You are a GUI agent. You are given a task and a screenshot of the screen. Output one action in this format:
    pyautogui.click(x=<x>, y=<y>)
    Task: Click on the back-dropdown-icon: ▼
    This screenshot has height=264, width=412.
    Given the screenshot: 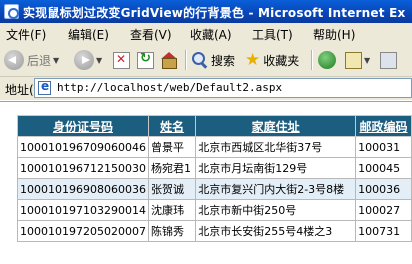 What is the action you would take?
    pyautogui.click(x=56, y=60)
    